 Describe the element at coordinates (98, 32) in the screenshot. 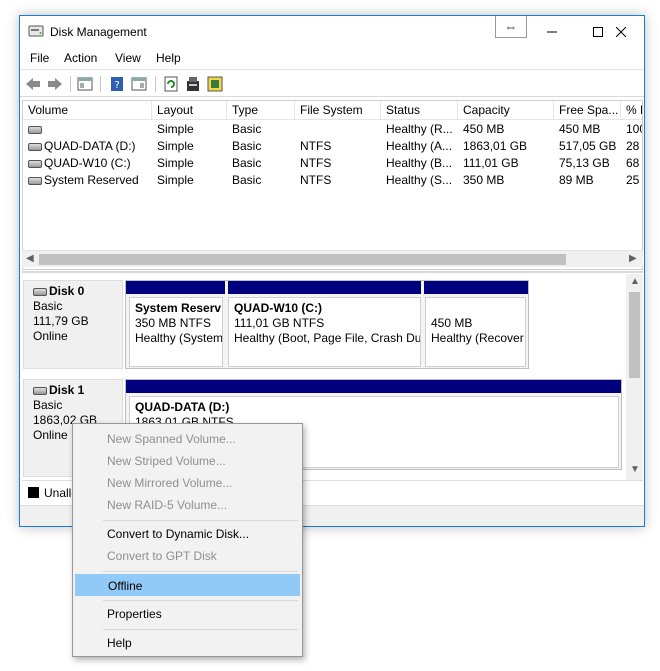

I see `window-title: Disk Management` at that location.